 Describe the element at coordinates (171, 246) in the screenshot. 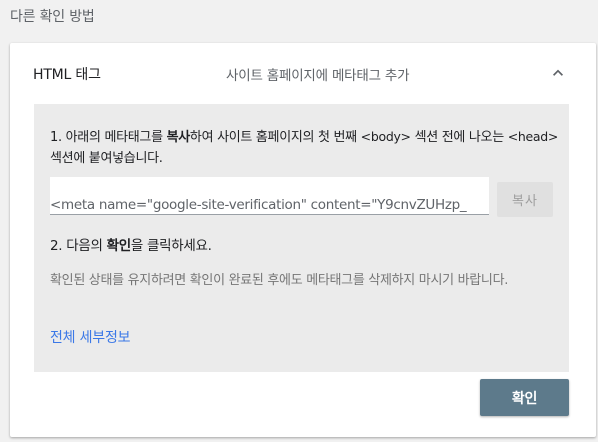

I see `step-two-suffix: 을 클릭하세요.` at that location.